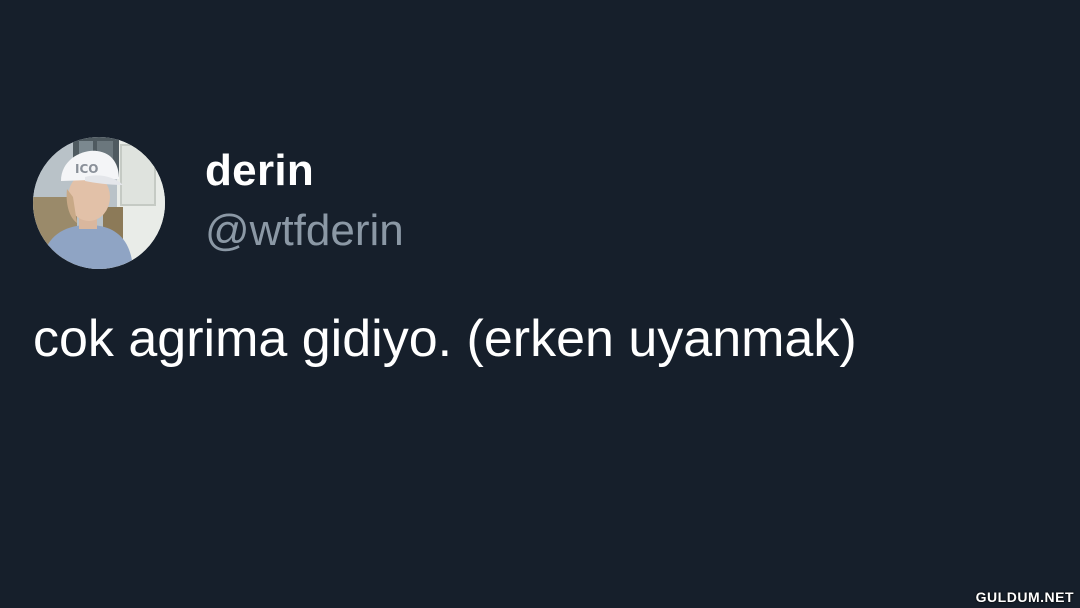  What do you see at coordinates (86, 169) in the screenshot?
I see `svg-text: ICO` at bounding box center [86, 169].